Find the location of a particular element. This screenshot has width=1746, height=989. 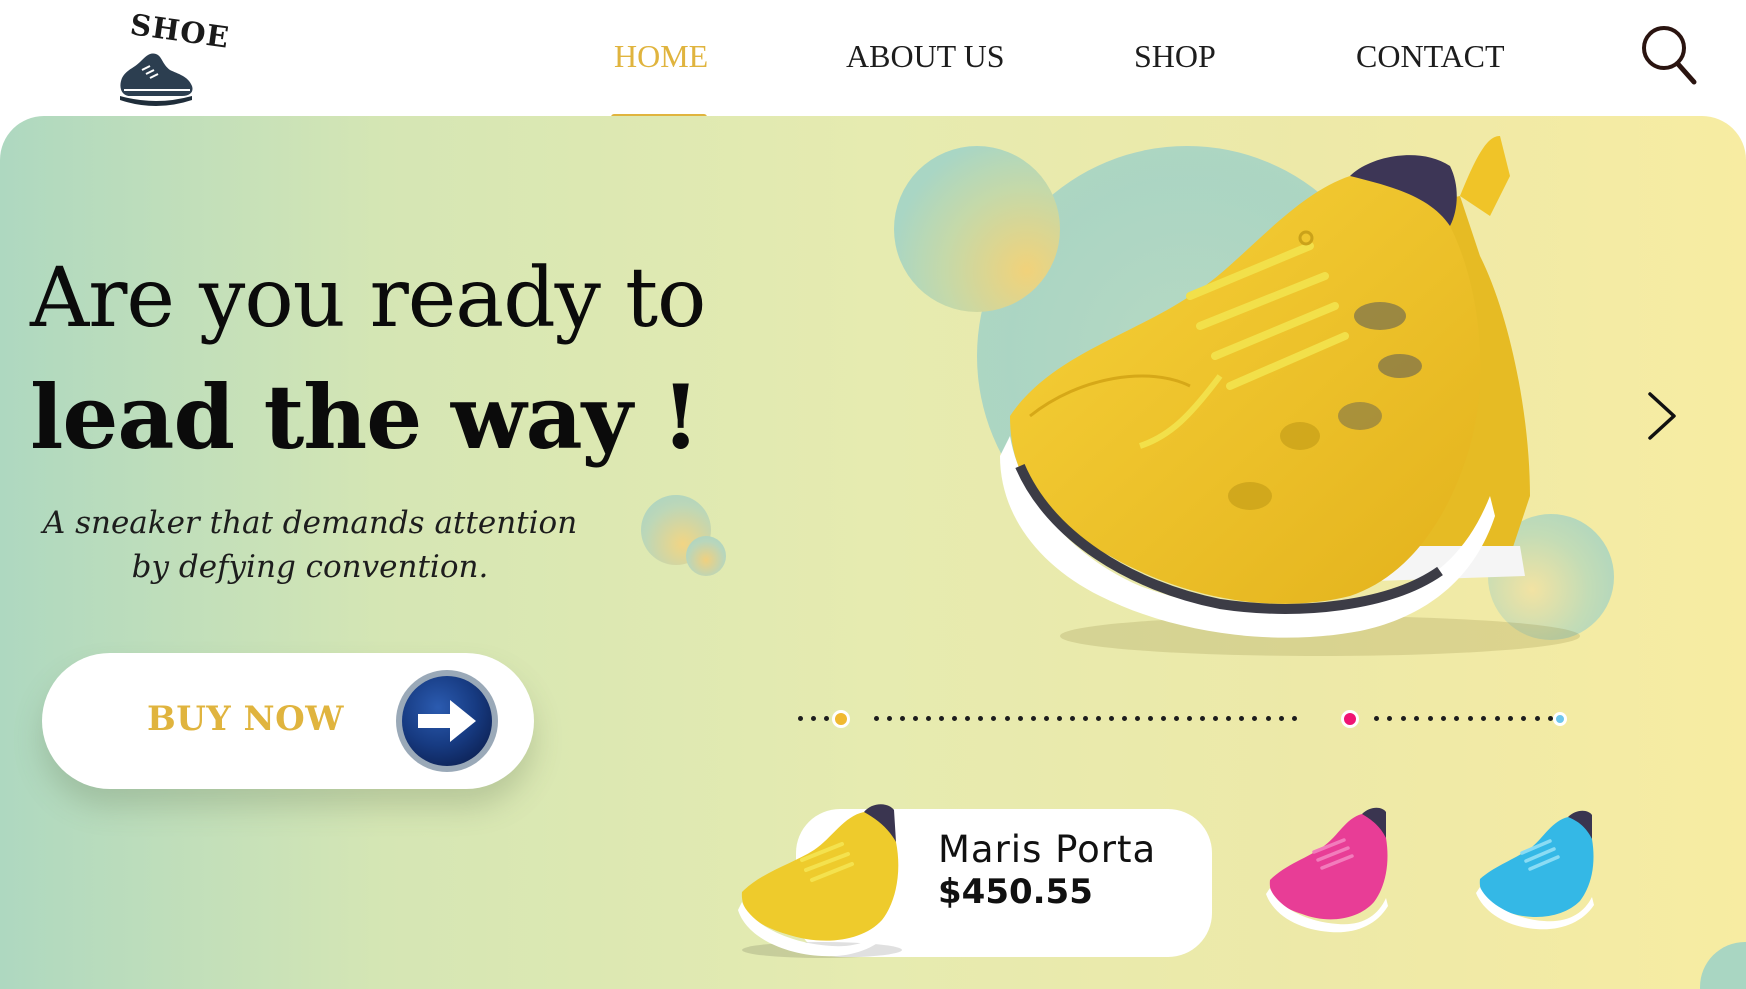

buy-now-label: BUY NOW is located at coordinates (245, 719).